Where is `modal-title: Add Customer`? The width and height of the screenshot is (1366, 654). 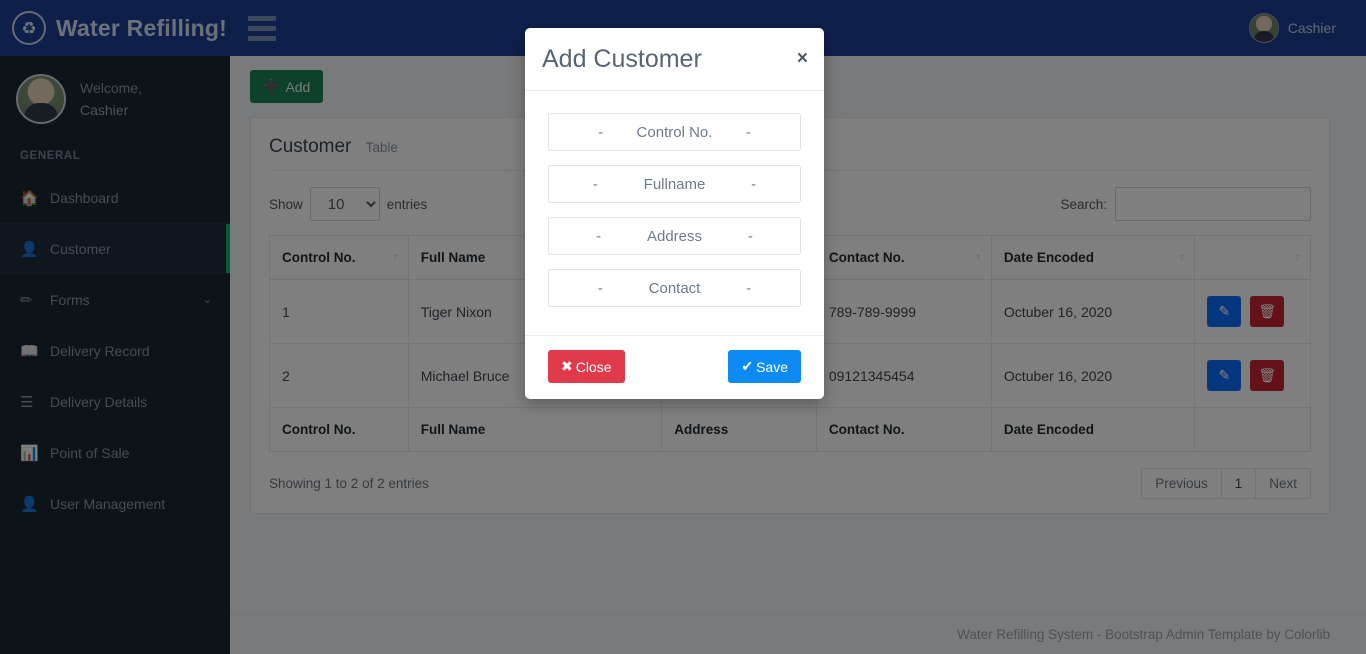
modal-title: Add Customer is located at coordinates (622, 59).